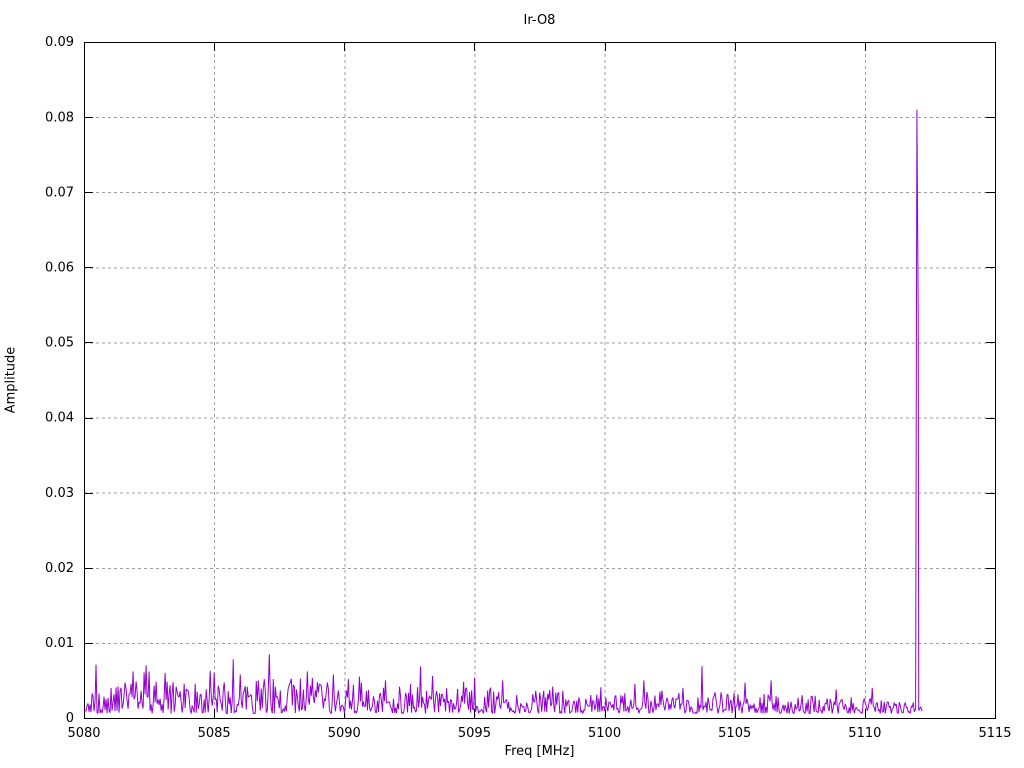 Image resolution: width=1024 pixels, height=768 pixels. What do you see at coordinates (59, 192) in the screenshot?
I see `y-tick-label: 0.07` at bounding box center [59, 192].